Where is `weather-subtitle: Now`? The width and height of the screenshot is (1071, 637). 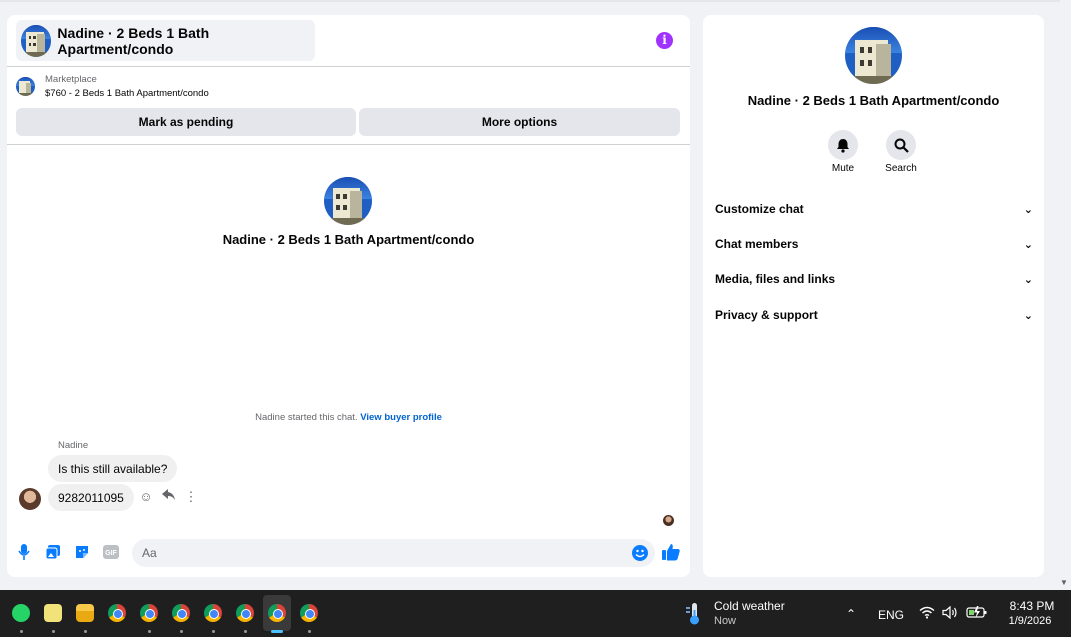 weather-subtitle: Now is located at coordinates (725, 621).